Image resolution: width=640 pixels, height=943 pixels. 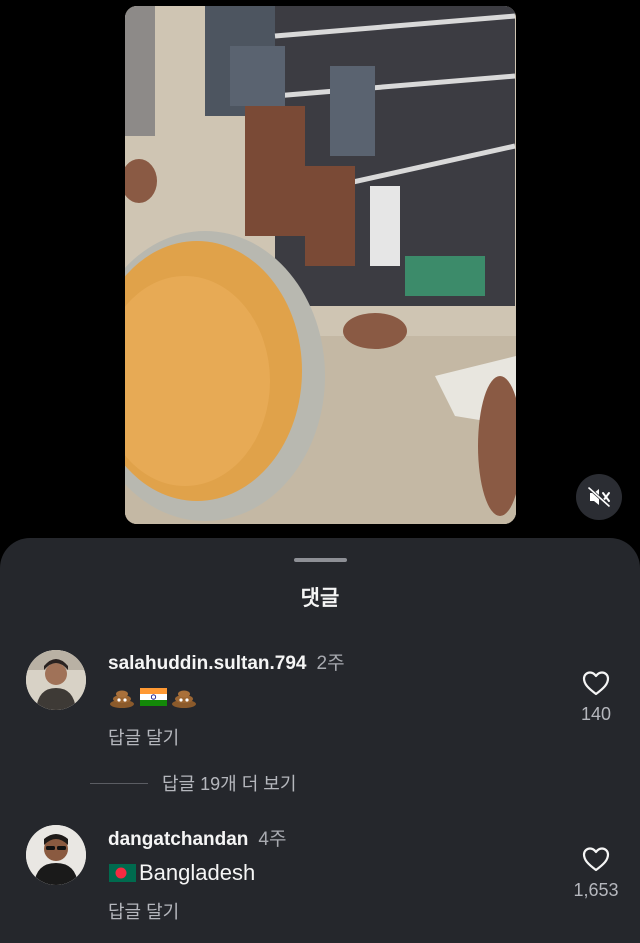 I want to click on view-more-replies-label: 답글 19개 더 보기, so click(x=229, y=784).